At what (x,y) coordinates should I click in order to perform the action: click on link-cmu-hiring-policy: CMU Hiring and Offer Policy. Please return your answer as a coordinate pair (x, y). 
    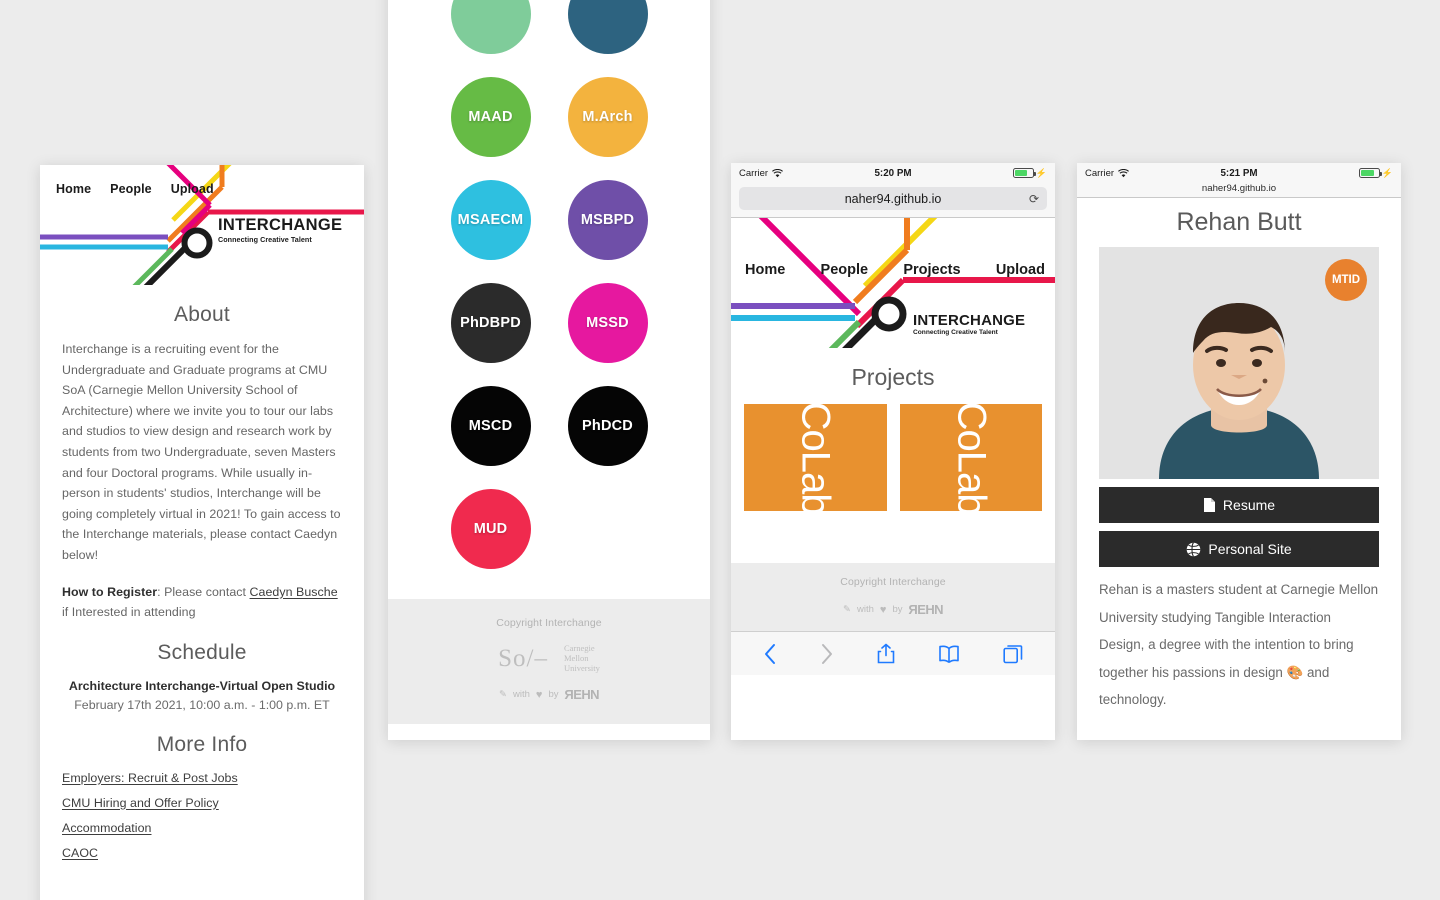
    Looking at the image, I should click on (140, 803).